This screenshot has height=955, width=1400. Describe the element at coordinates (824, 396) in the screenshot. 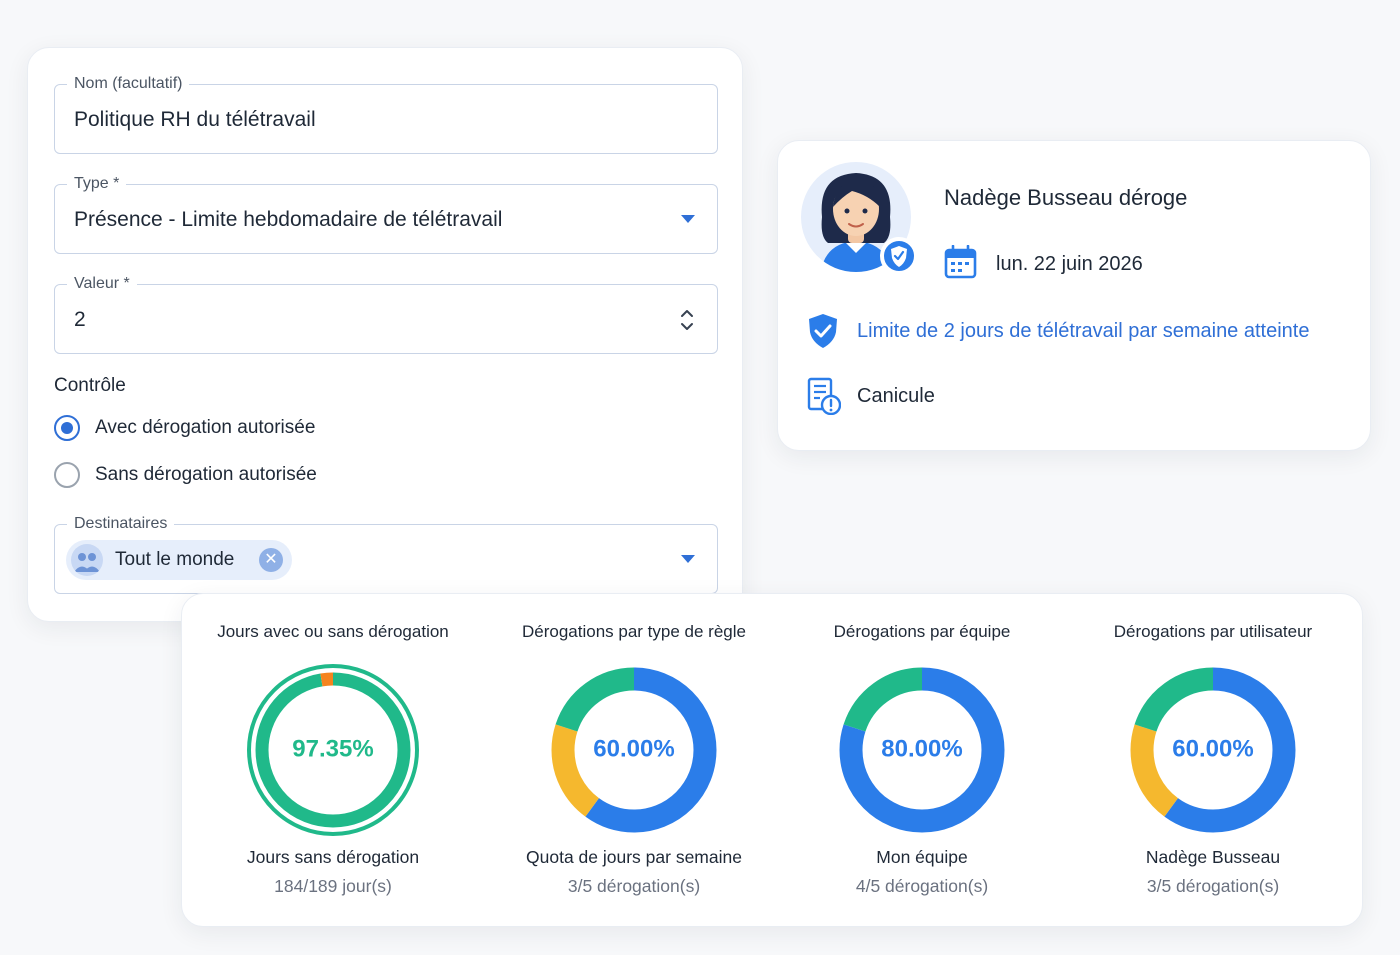

I see `document-alert-icon` at that location.